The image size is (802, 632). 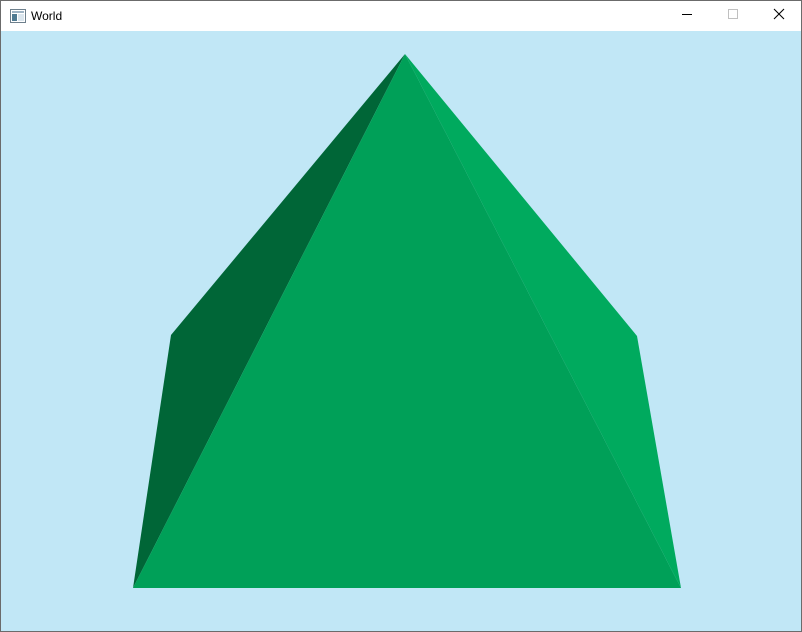 What do you see at coordinates (47, 16) in the screenshot?
I see `window-title: World` at bounding box center [47, 16].